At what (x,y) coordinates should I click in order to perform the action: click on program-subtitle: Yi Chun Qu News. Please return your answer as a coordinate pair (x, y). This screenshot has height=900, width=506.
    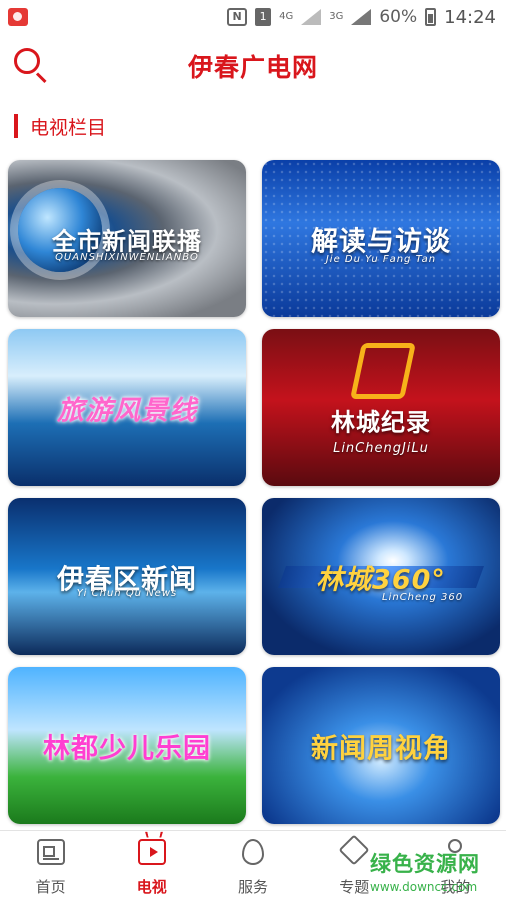
    Looking at the image, I should click on (127, 593).